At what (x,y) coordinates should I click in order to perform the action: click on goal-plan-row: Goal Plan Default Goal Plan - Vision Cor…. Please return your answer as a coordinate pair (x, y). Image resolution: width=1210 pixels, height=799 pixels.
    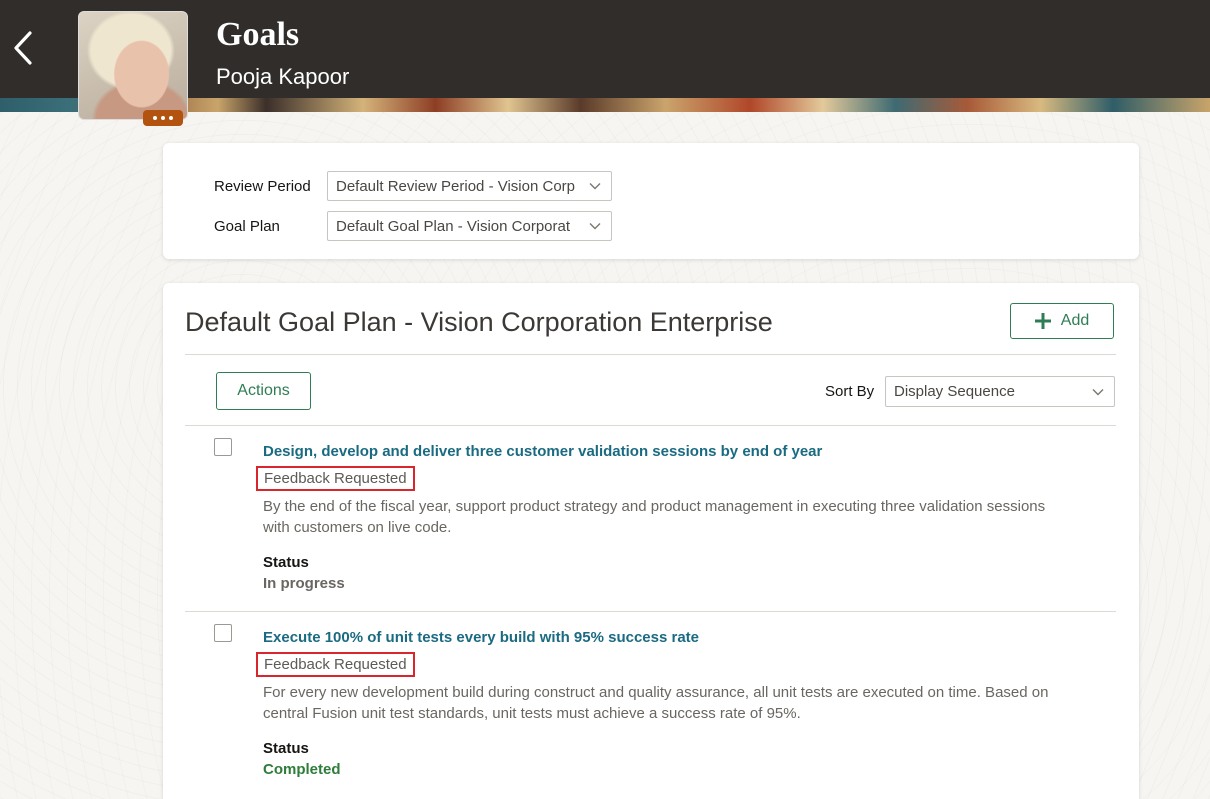
    Looking at the image, I should click on (413, 226).